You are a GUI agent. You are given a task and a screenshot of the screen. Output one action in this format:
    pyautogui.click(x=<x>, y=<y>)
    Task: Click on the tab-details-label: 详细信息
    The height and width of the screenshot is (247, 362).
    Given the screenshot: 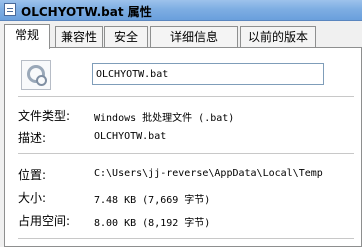 What is the action you would take?
    pyautogui.click(x=193, y=37)
    